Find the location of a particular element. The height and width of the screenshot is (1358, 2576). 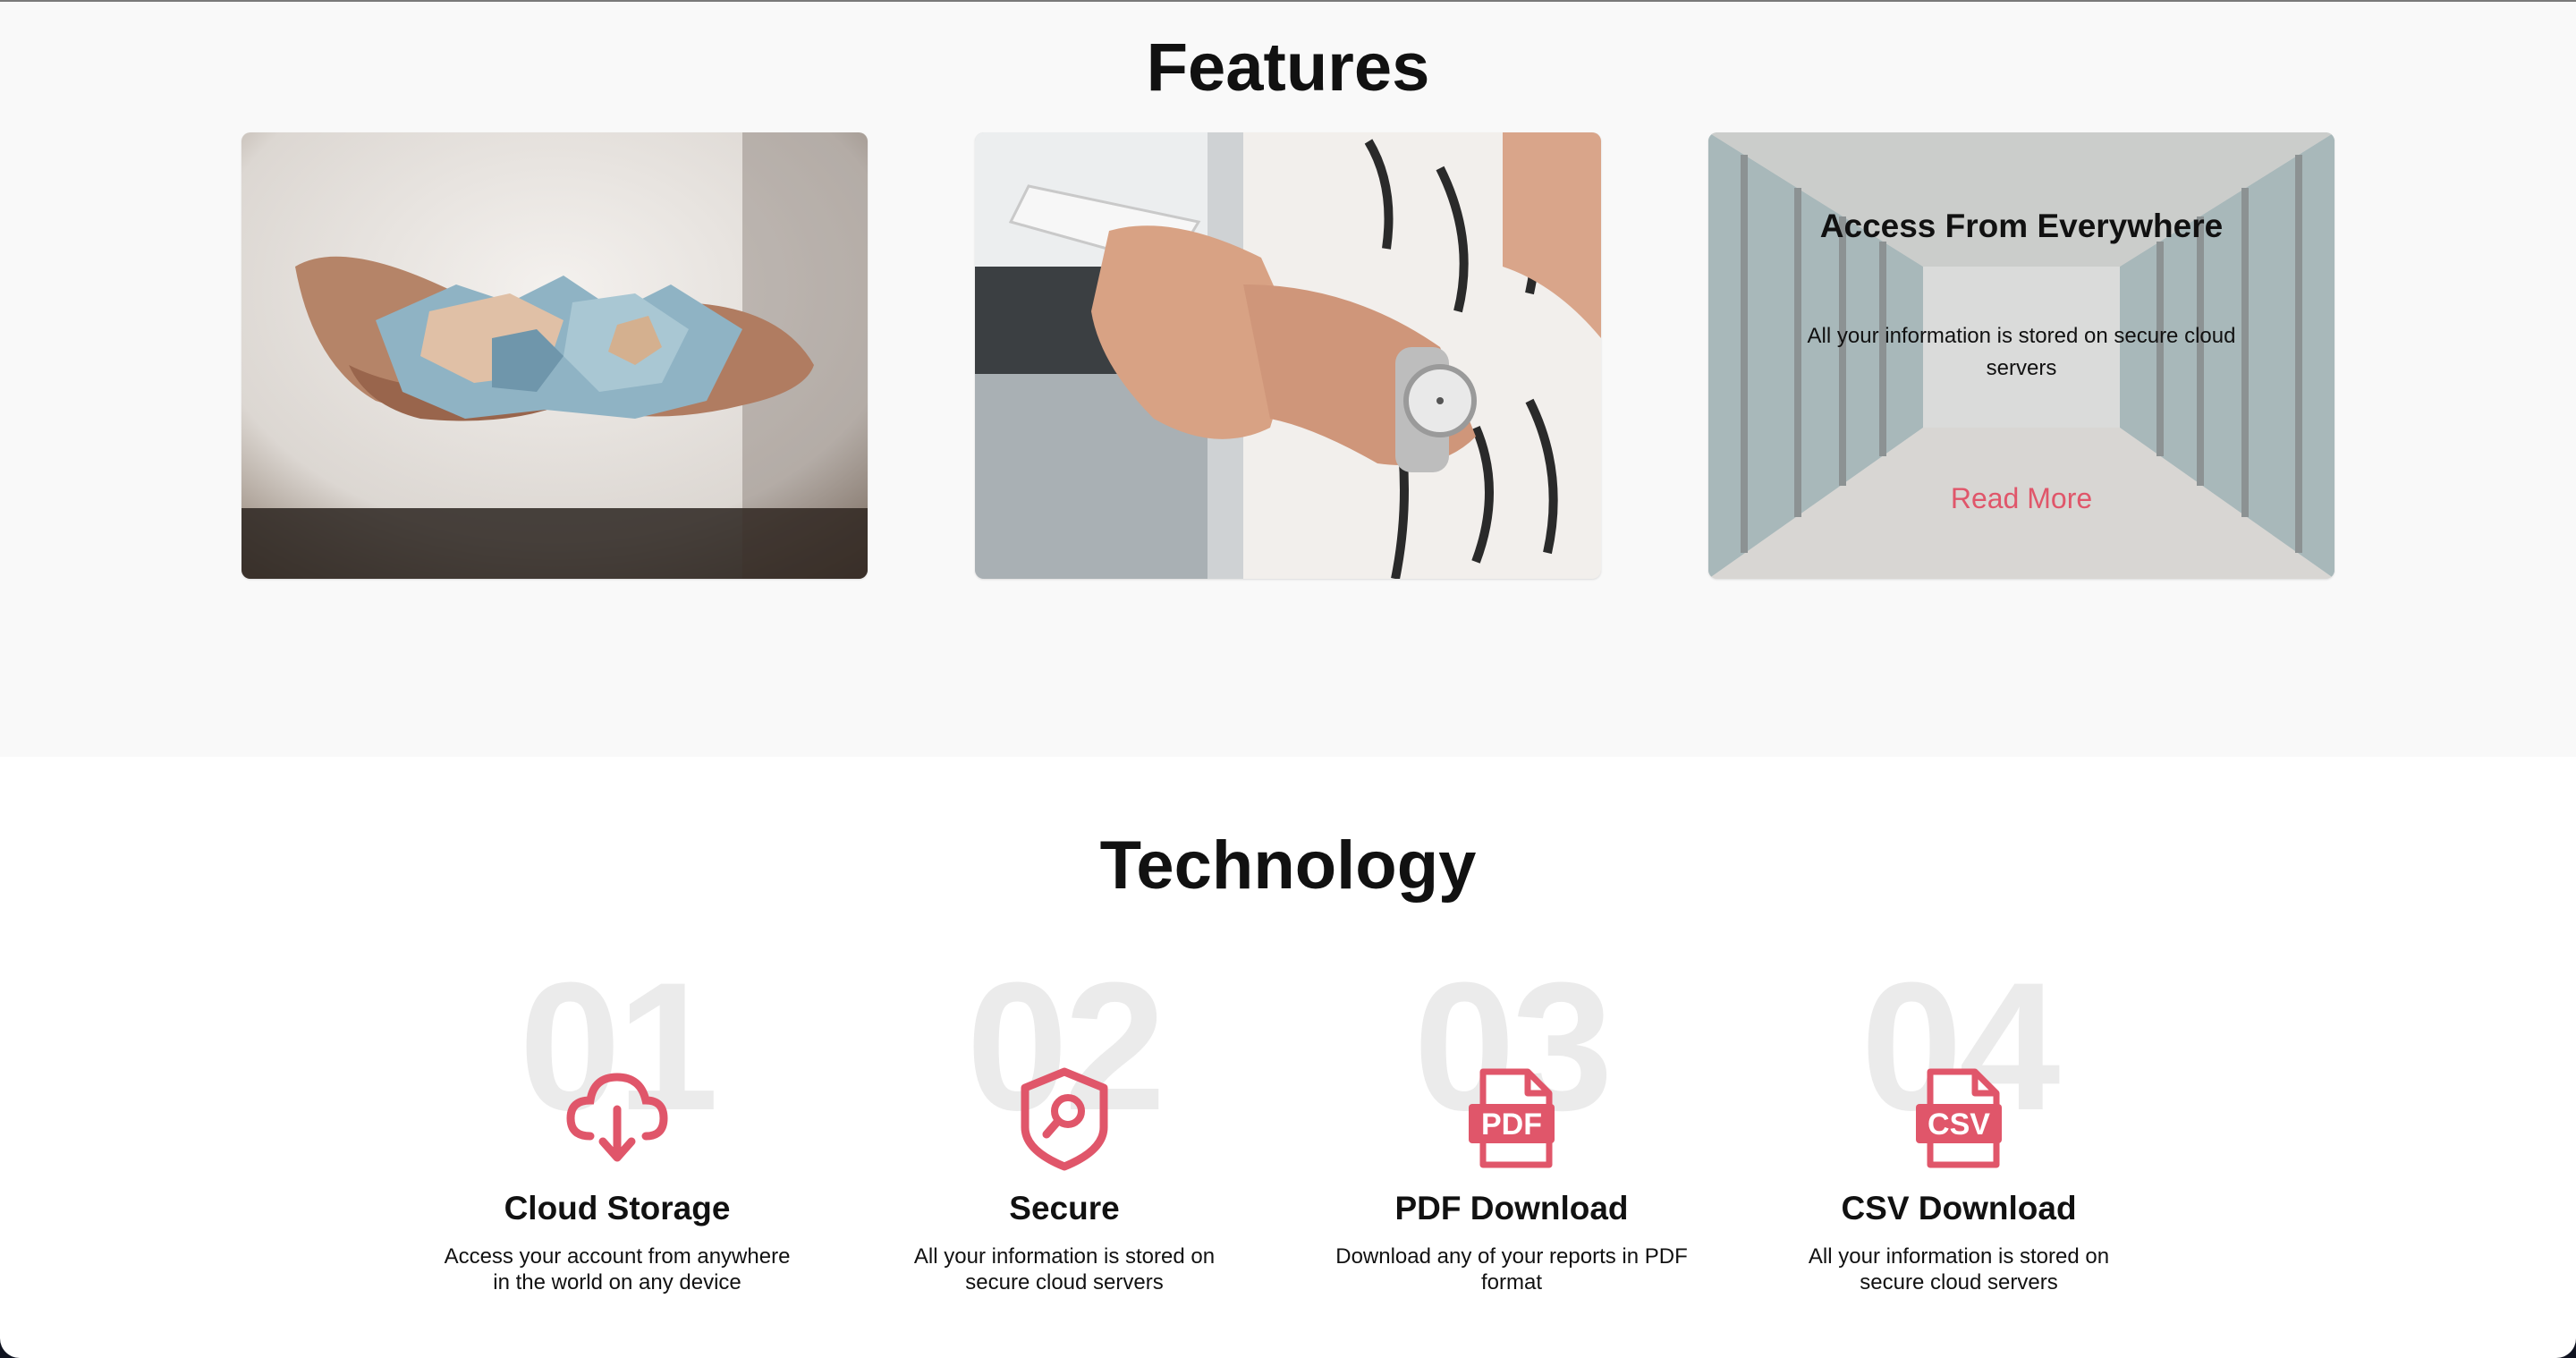

tech-title: CSV Download is located at coordinates (1959, 1208).